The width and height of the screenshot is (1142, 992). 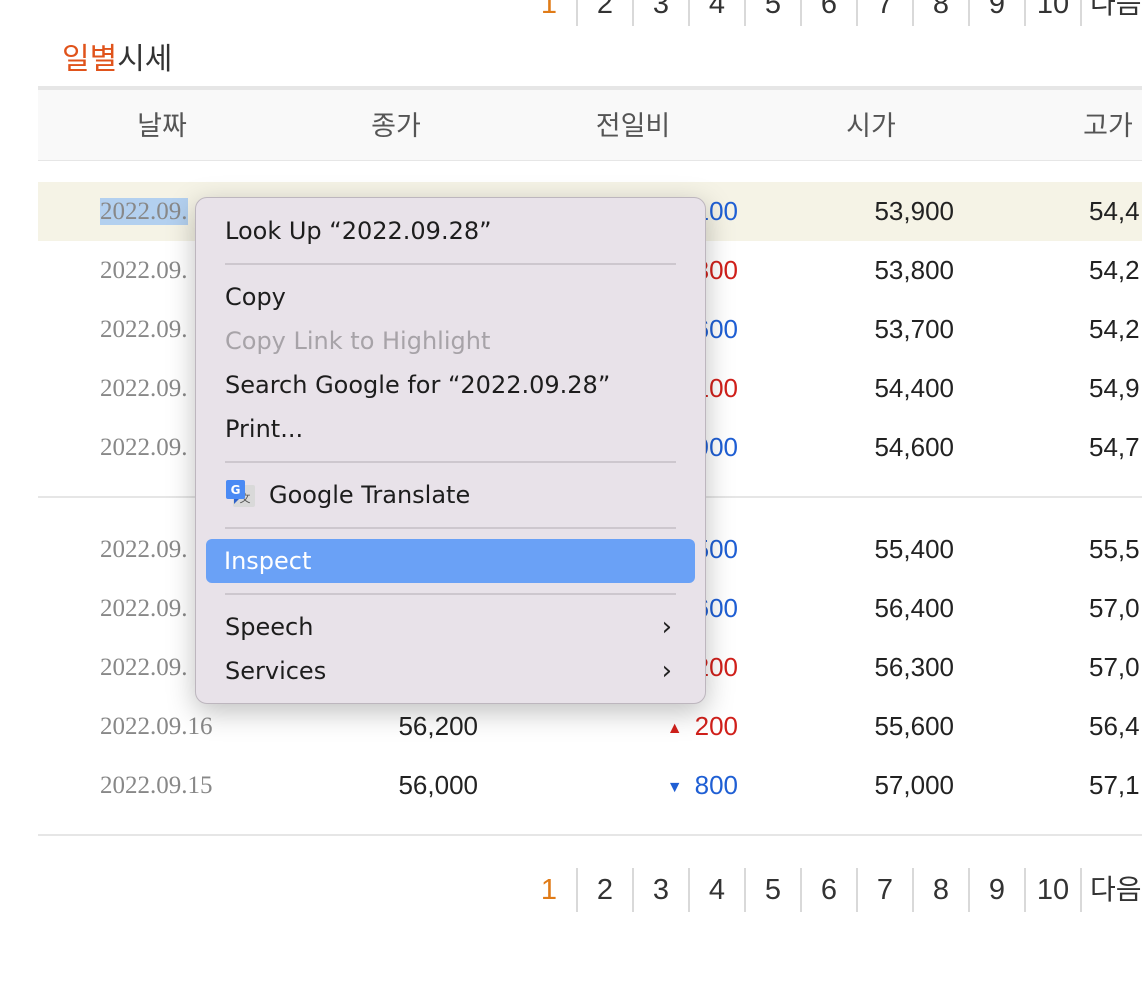 What do you see at coordinates (156, 726) in the screenshot?
I see `cell-date: 2022.09.16` at bounding box center [156, 726].